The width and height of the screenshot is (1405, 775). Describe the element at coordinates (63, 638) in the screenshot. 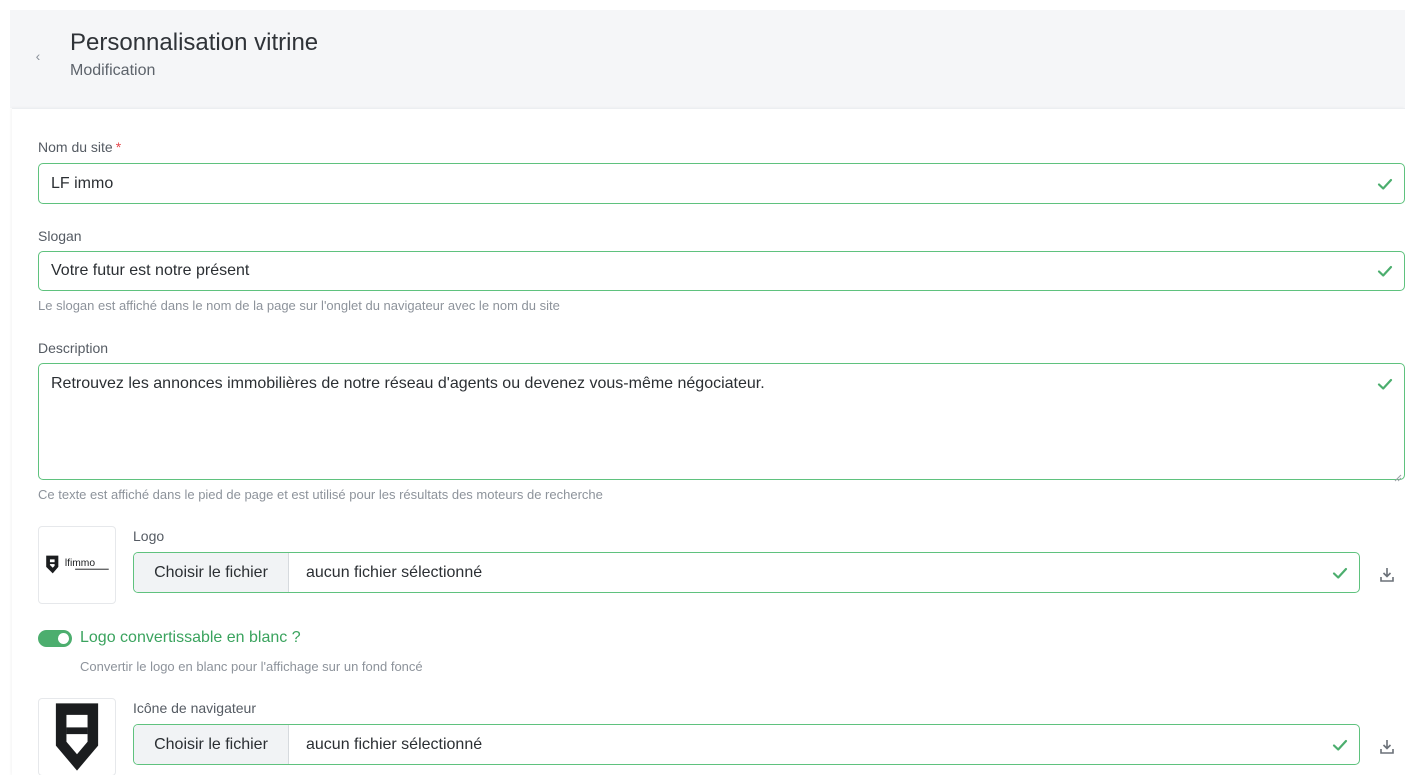

I see `toggle-knob` at that location.